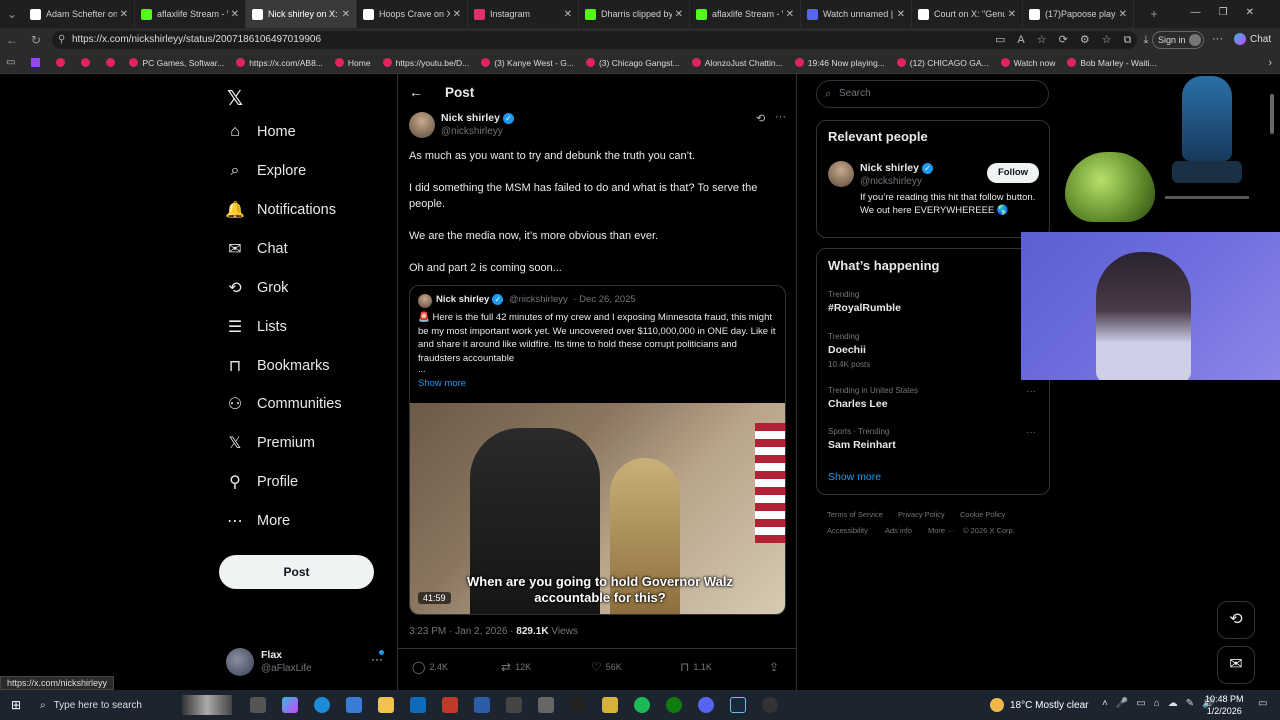 This screenshot has width=1280, height=720. What do you see at coordinates (1027, 63) in the screenshot?
I see `bookmark-item: Watch now` at bounding box center [1027, 63].